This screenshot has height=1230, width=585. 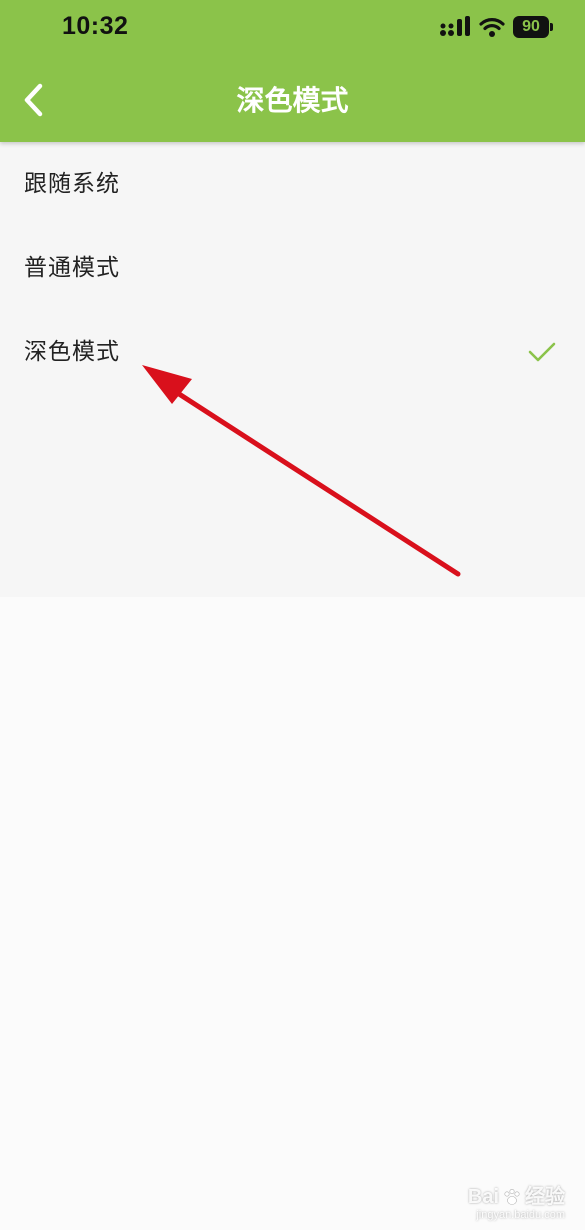 I want to click on watermark-logo-text: Bai, so click(x=483, y=1197).